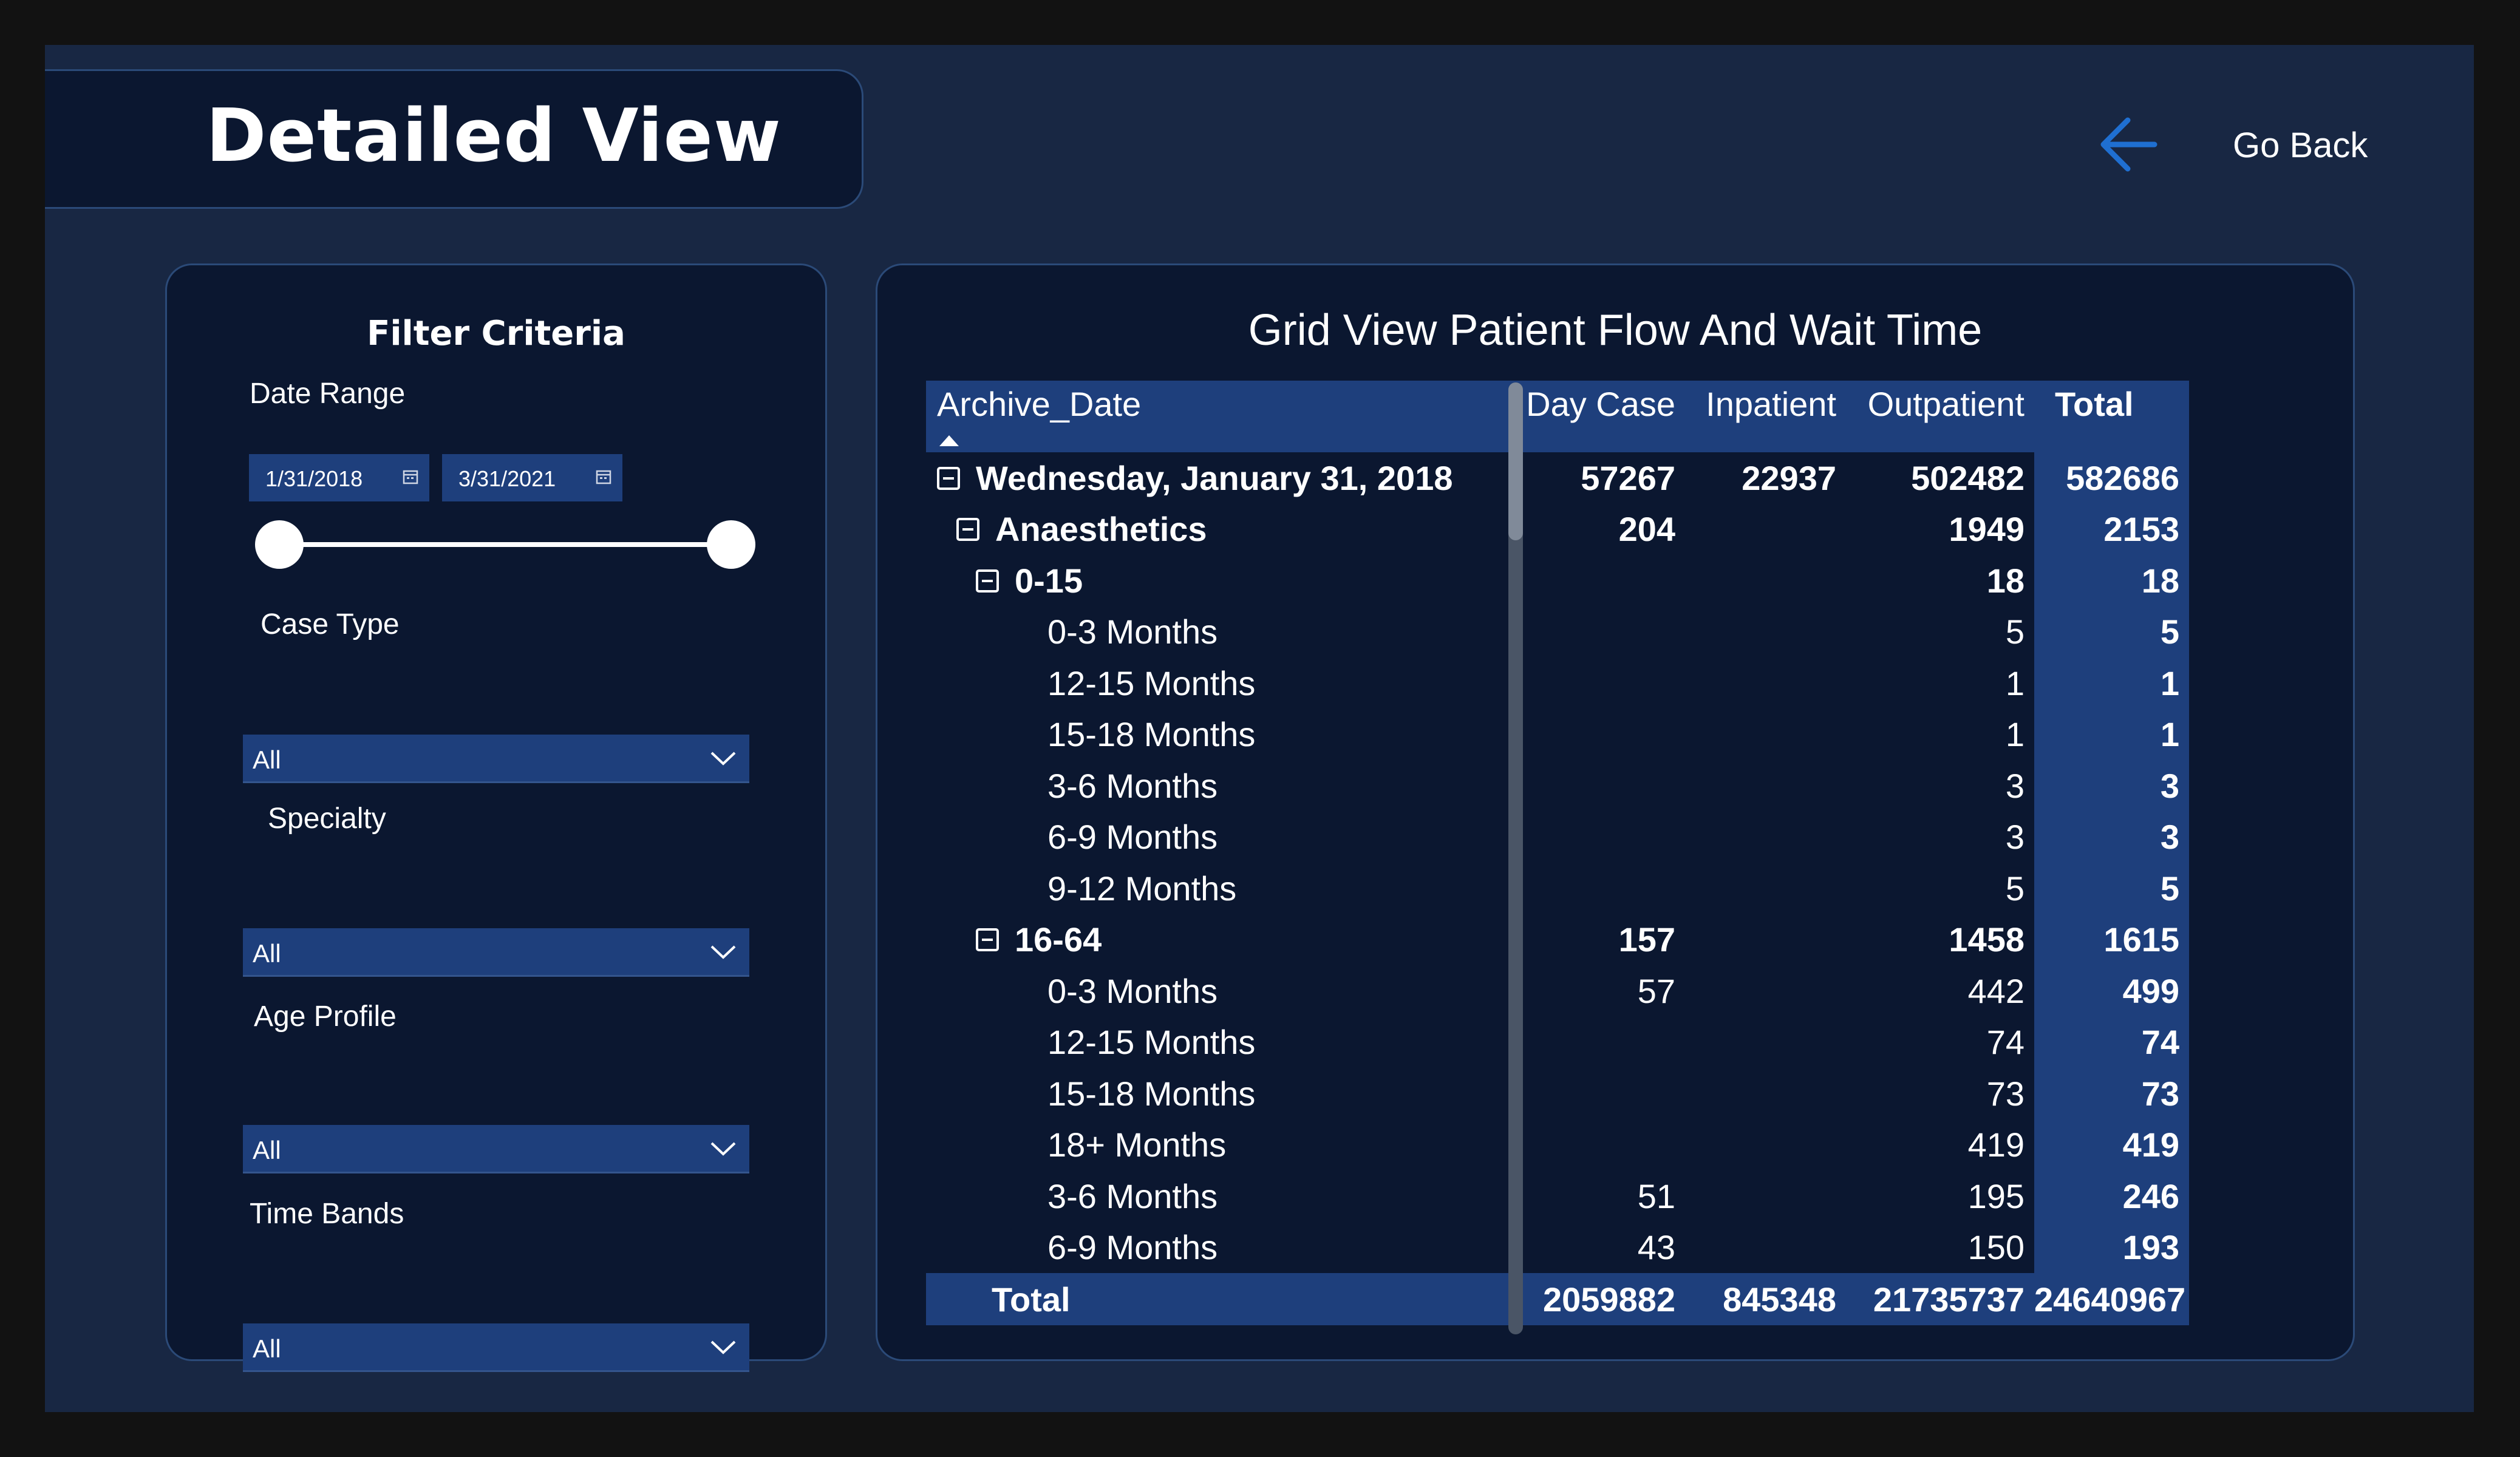 The image size is (2520, 1457). What do you see at coordinates (1765, 416) in the screenshot?
I see `column-header-inpatient: Inpatient` at bounding box center [1765, 416].